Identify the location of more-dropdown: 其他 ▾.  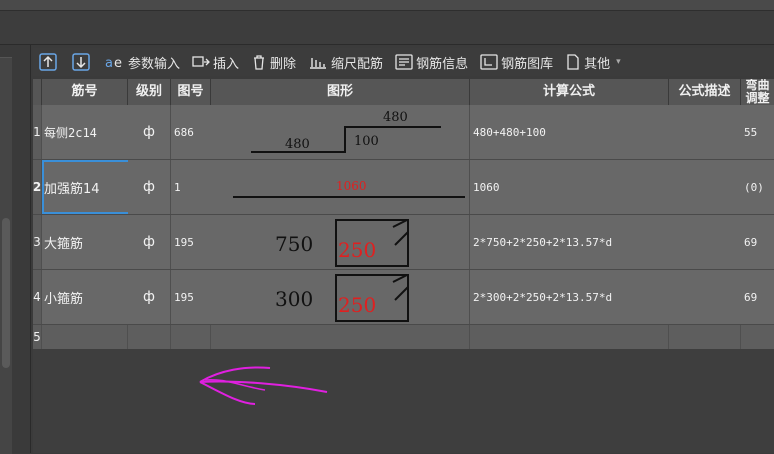
(593, 62).